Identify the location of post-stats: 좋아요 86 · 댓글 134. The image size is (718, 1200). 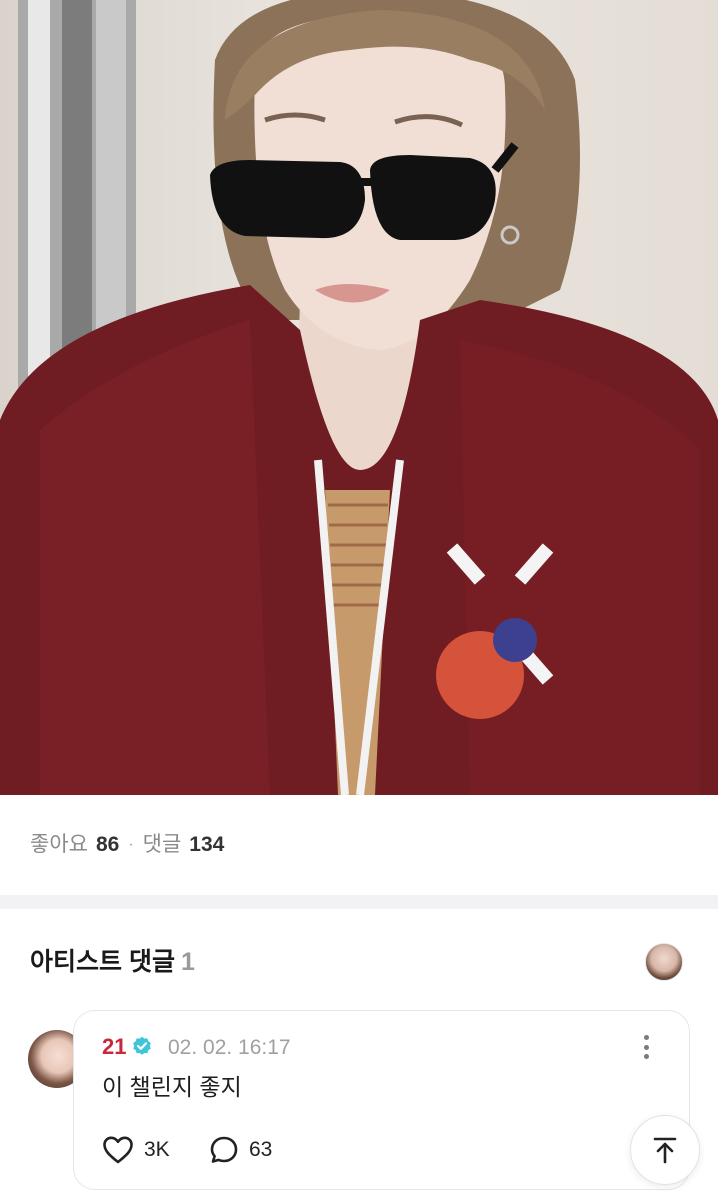
(127, 845).